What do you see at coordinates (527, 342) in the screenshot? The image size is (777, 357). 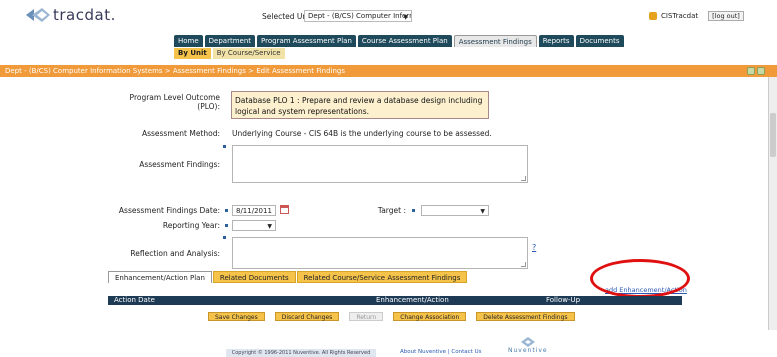 I see `nuventive-diamond-icon` at bounding box center [527, 342].